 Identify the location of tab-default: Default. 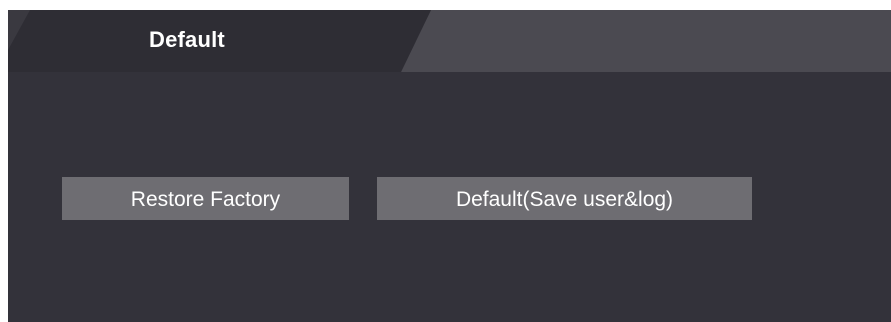
(229, 40).